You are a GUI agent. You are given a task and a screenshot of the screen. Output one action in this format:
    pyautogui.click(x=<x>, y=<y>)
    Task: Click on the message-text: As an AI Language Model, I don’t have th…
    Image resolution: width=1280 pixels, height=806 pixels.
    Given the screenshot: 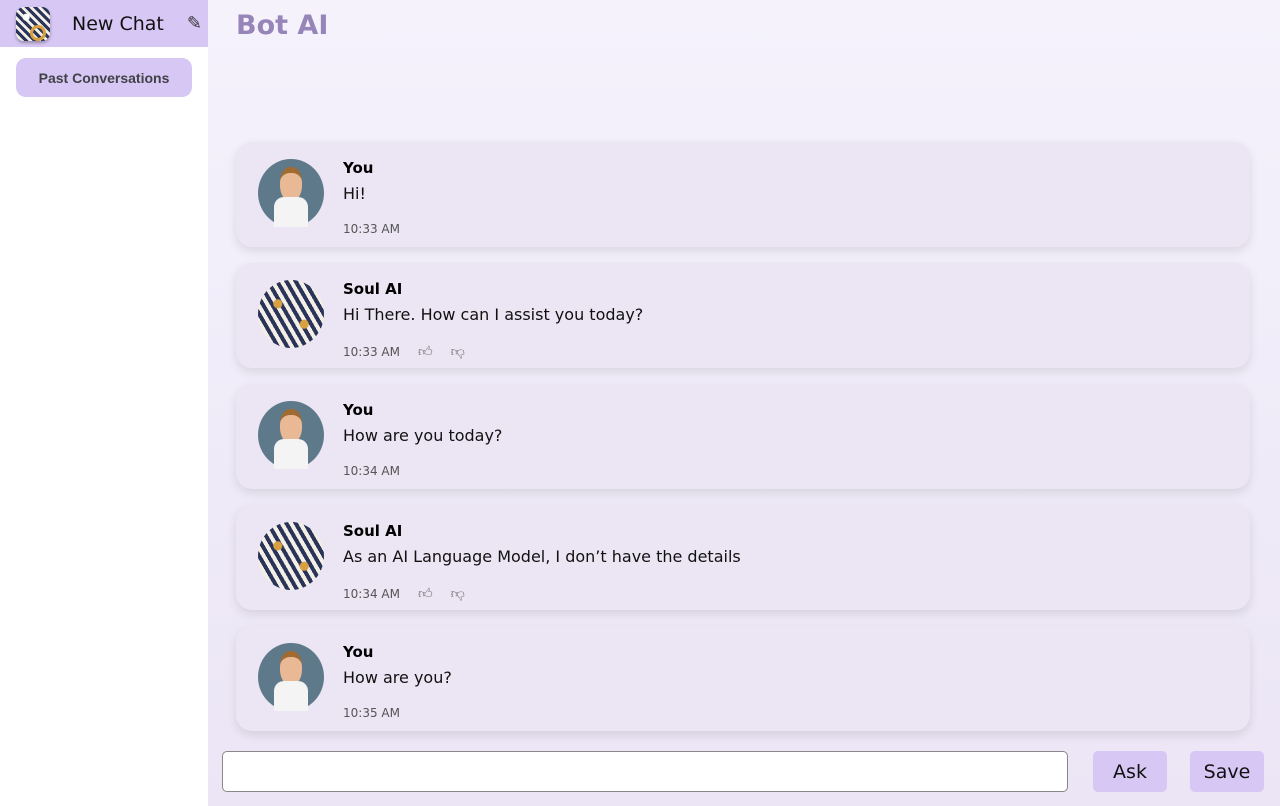 What is the action you would take?
    pyautogui.click(x=542, y=556)
    